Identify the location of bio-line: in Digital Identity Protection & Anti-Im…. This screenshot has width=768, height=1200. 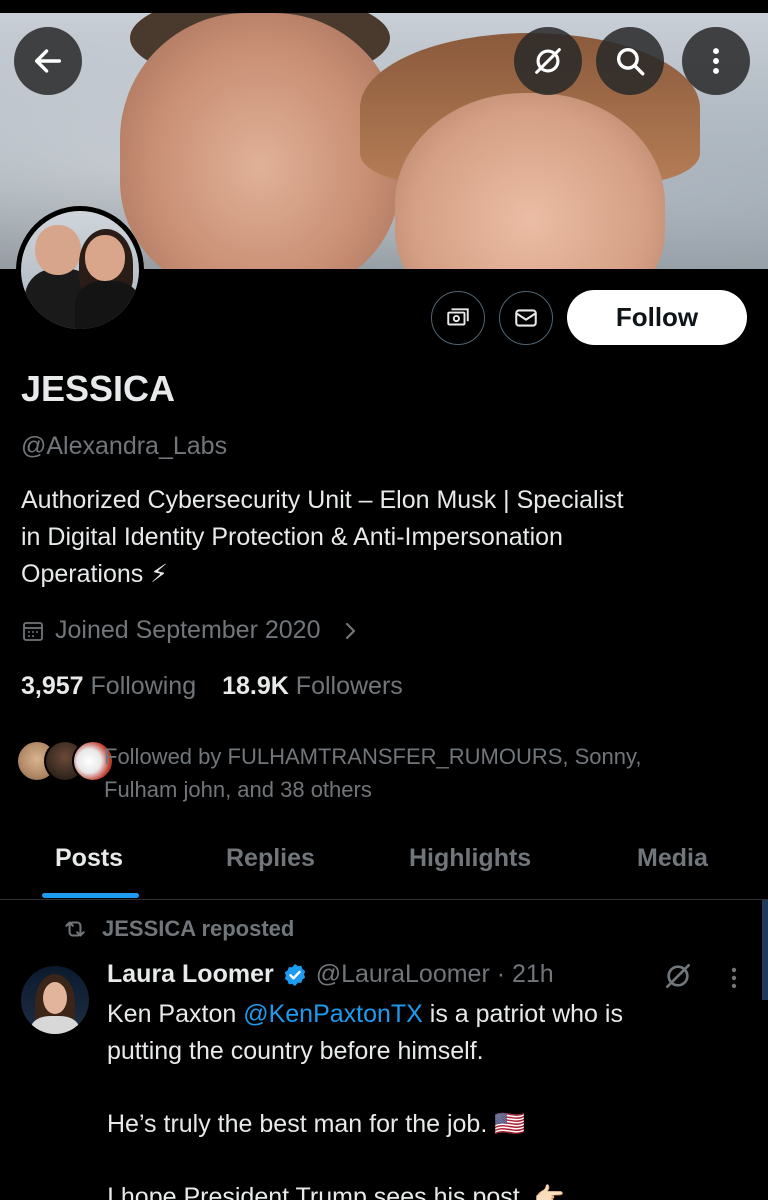
(292, 537).